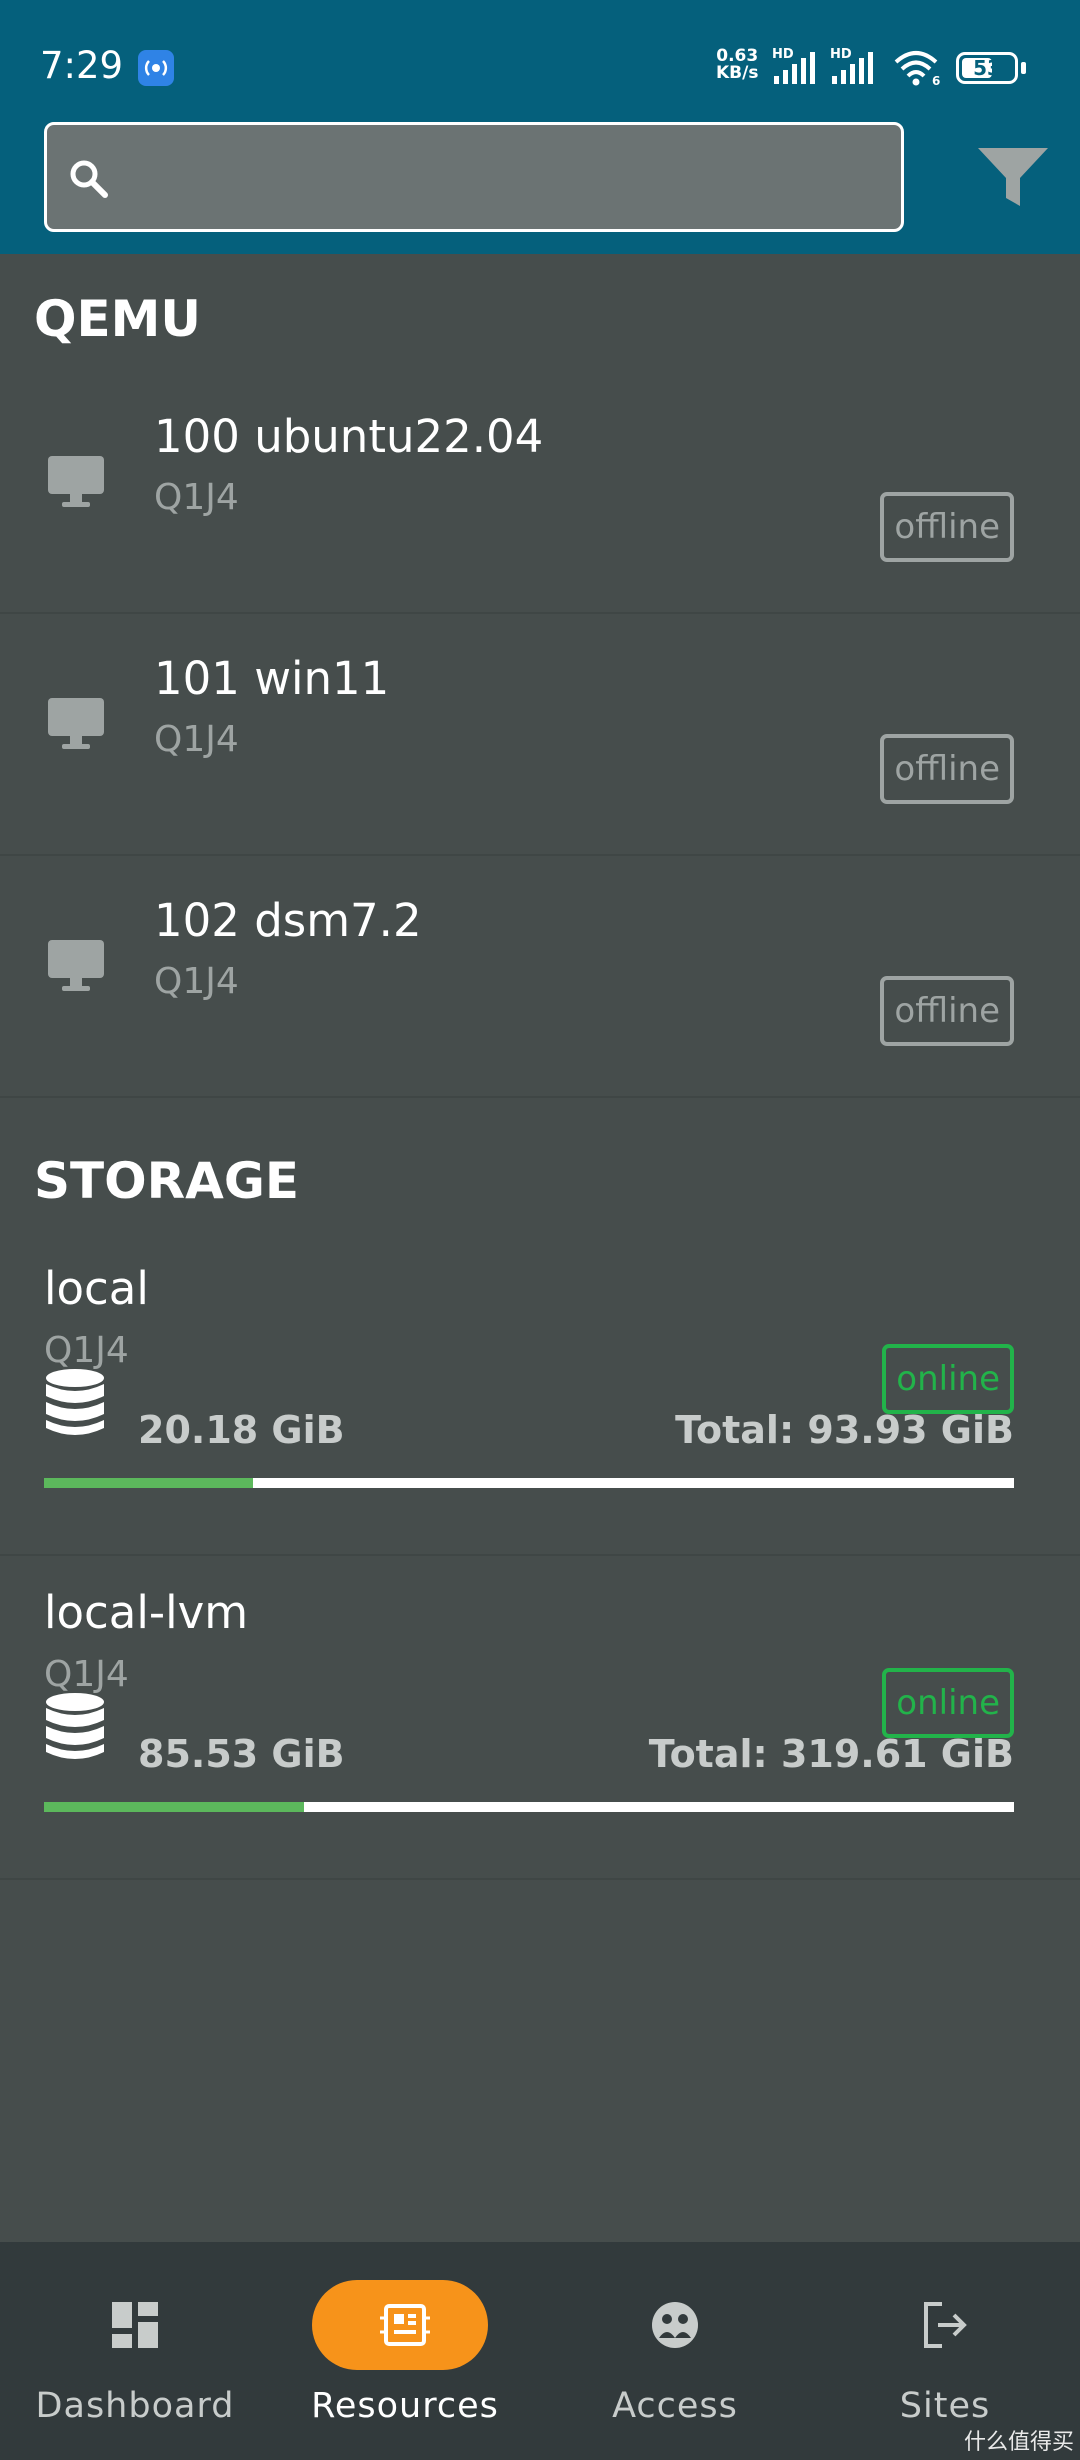 This screenshot has height=2460, width=1080. I want to click on status-time: 7:29, so click(82, 65).